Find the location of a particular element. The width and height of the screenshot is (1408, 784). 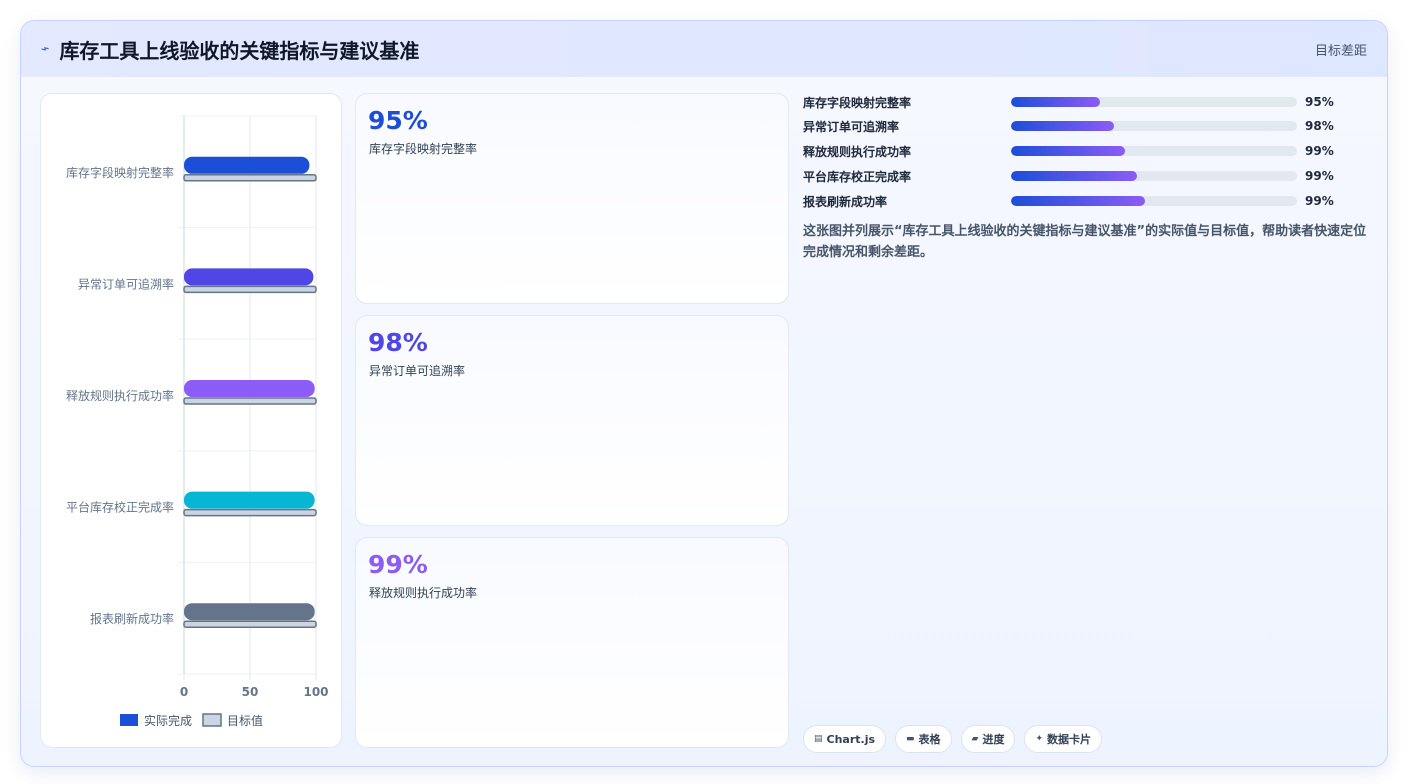

progress-value: 95% is located at coordinates (1319, 102).